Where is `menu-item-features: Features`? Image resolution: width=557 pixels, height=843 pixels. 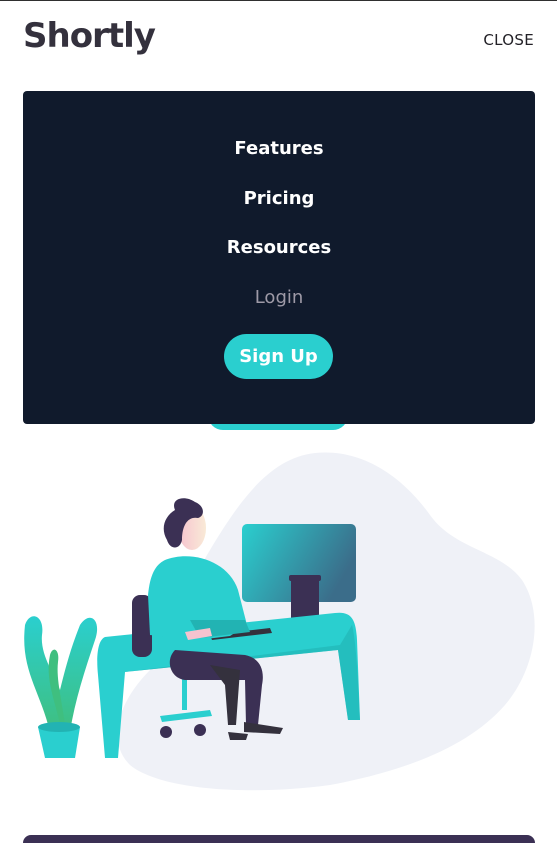
menu-item-features: Features is located at coordinates (279, 148).